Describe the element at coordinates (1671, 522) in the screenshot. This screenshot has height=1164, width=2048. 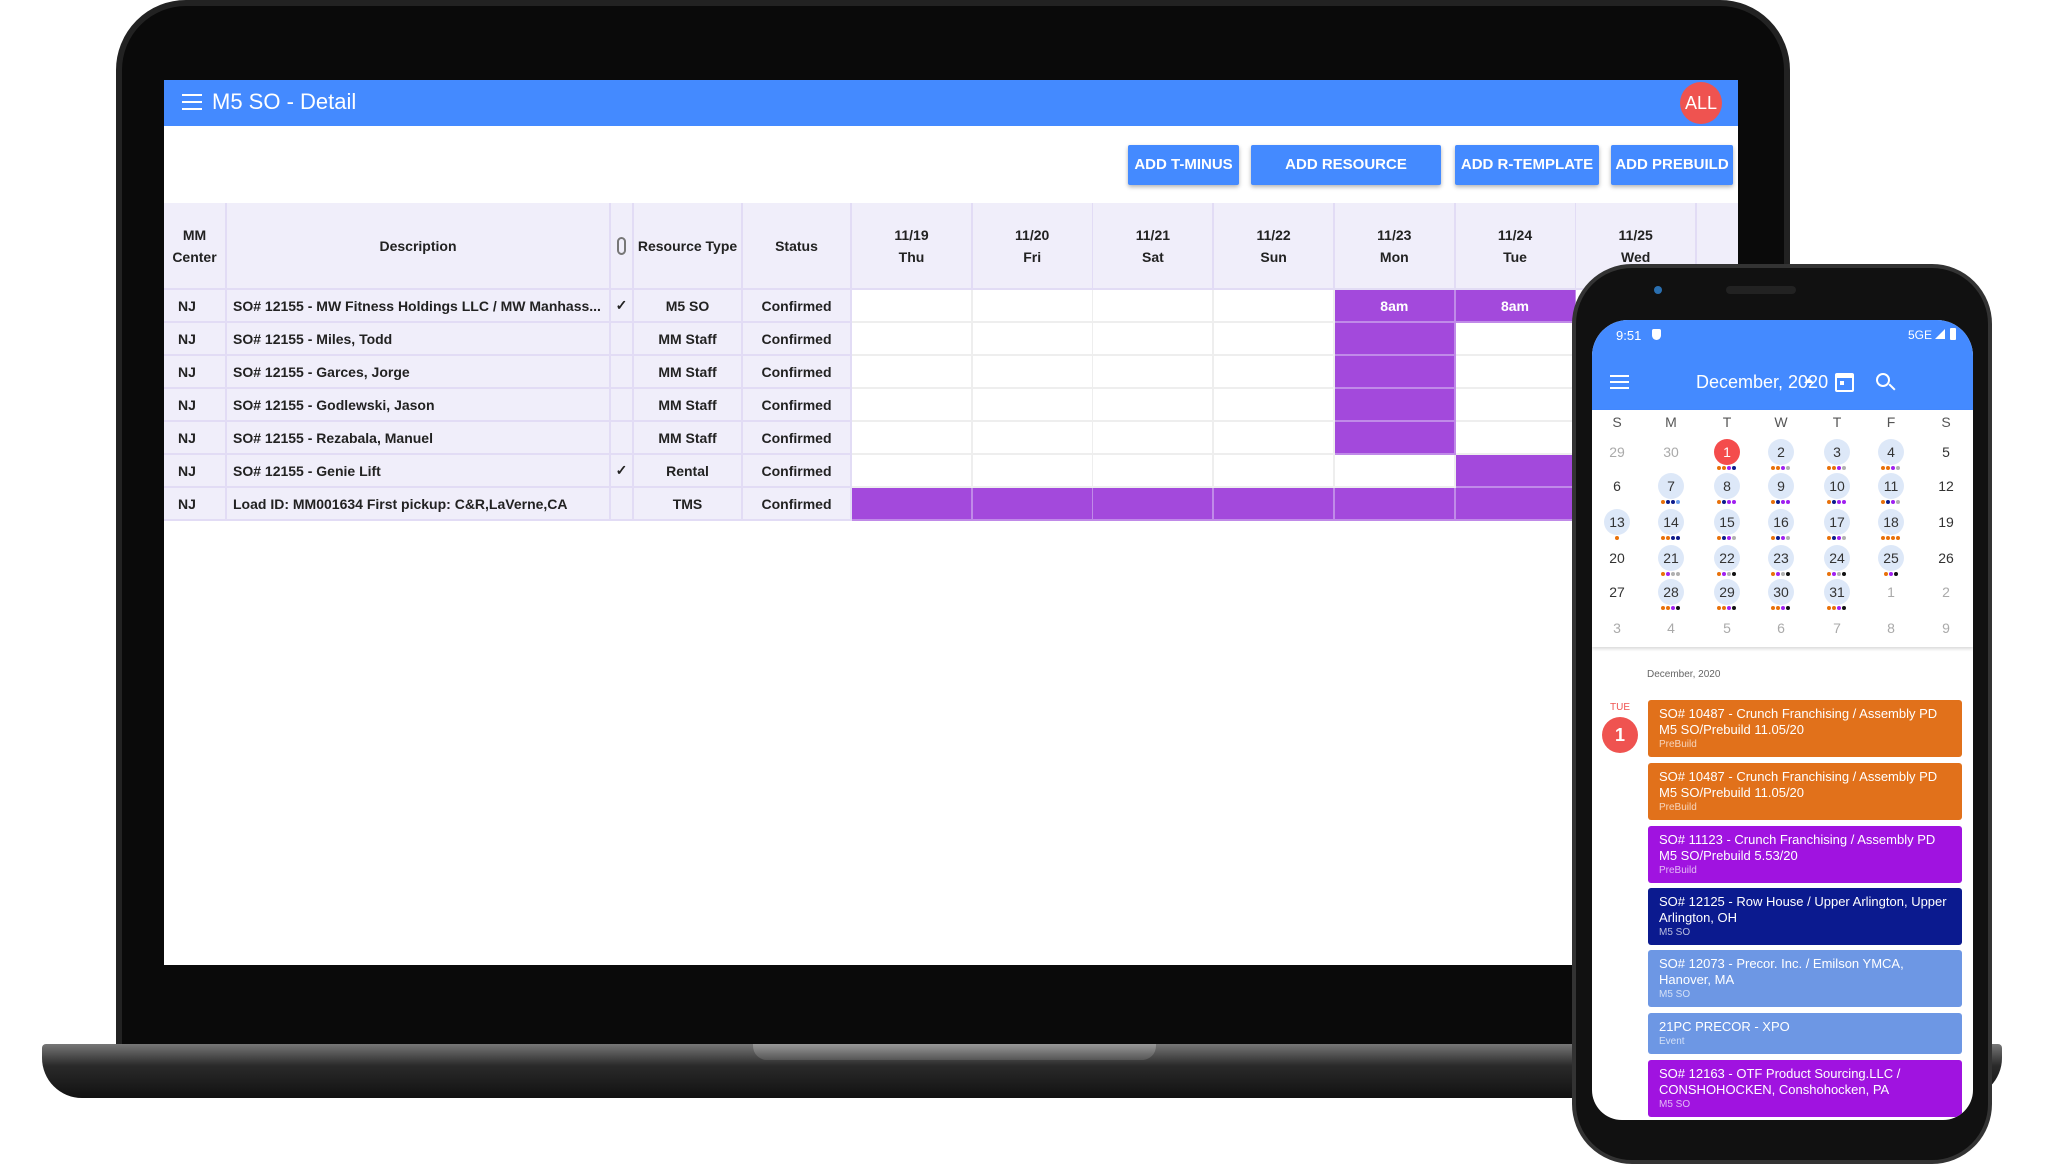
I see `calendar-day: 14` at that location.